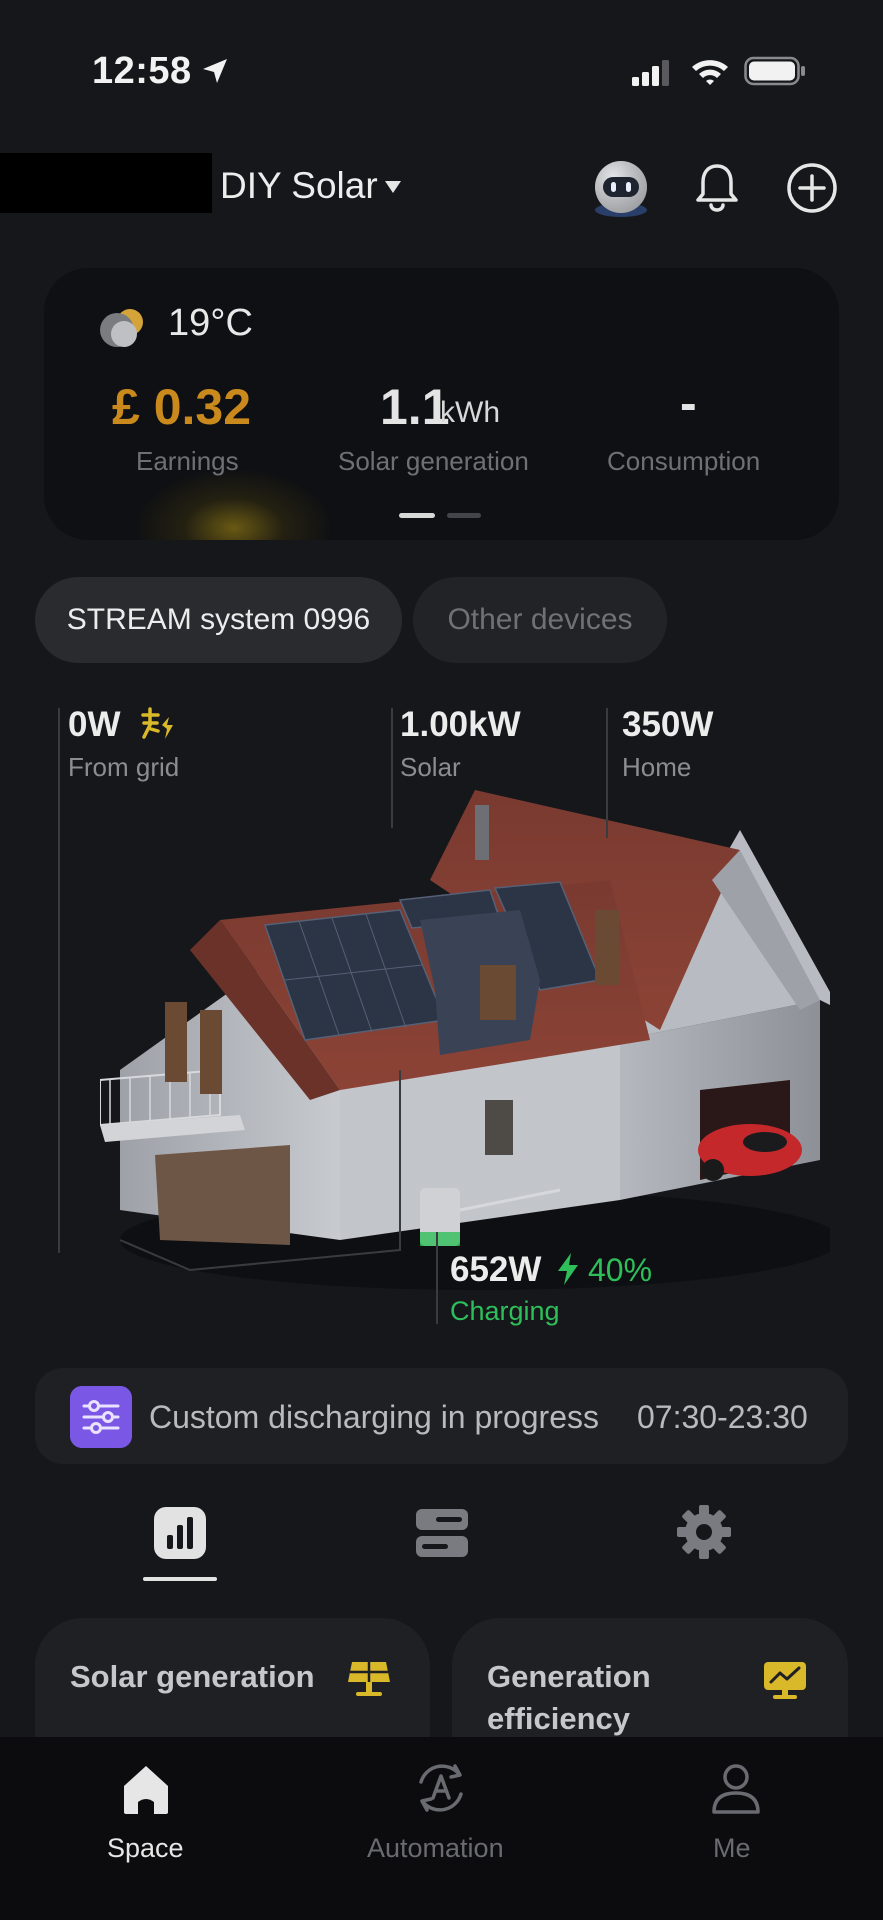 The height and width of the screenshot is (1920, 883). What do you see at coordinates (569, 1697) in the screenshot?
I see `generation-efficiency-card-title: Generation efficiency` at bounding box center [569, 1697].